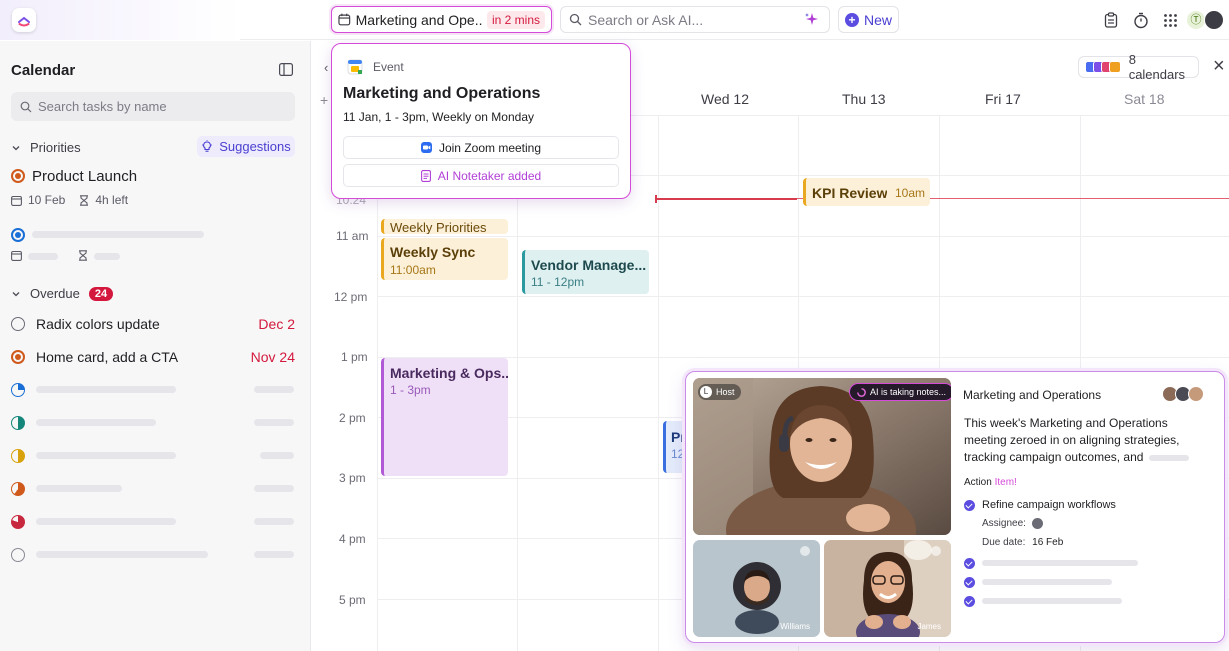 This screenshot has width=1229, height=651. I want to click on app-logo, so click(24, 20).